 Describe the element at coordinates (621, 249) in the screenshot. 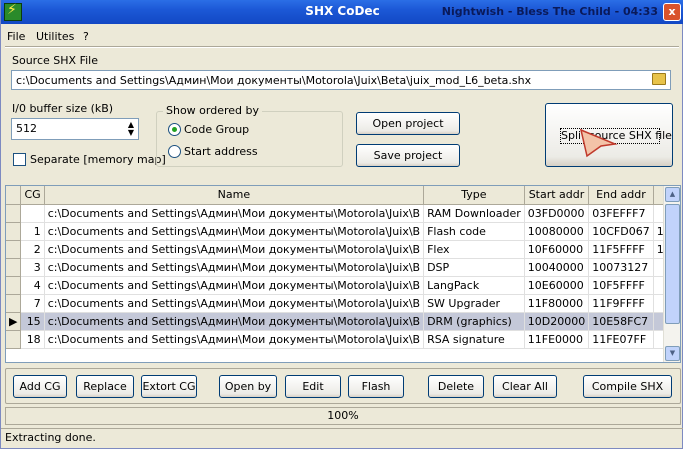

I see `cell-end-addr: 11F5FFFF` at that location.